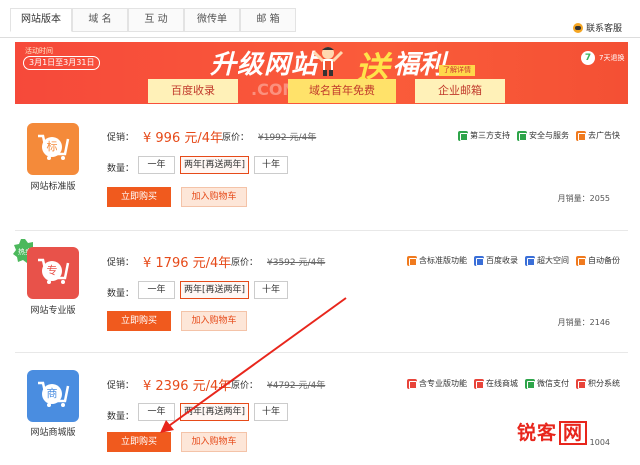 The height and width of the screenshot is (465, 640). I want to click on banner-detail-link: 了解详情, so click(457, 70).